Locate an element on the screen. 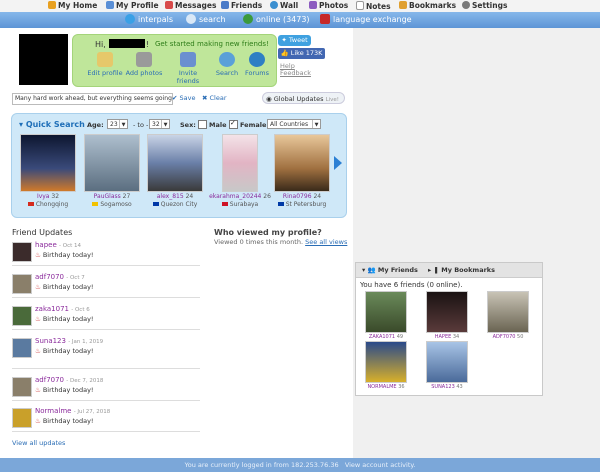  search-result-card: Rina0796 24 St Petersburg is located at coordinates (302, 171).